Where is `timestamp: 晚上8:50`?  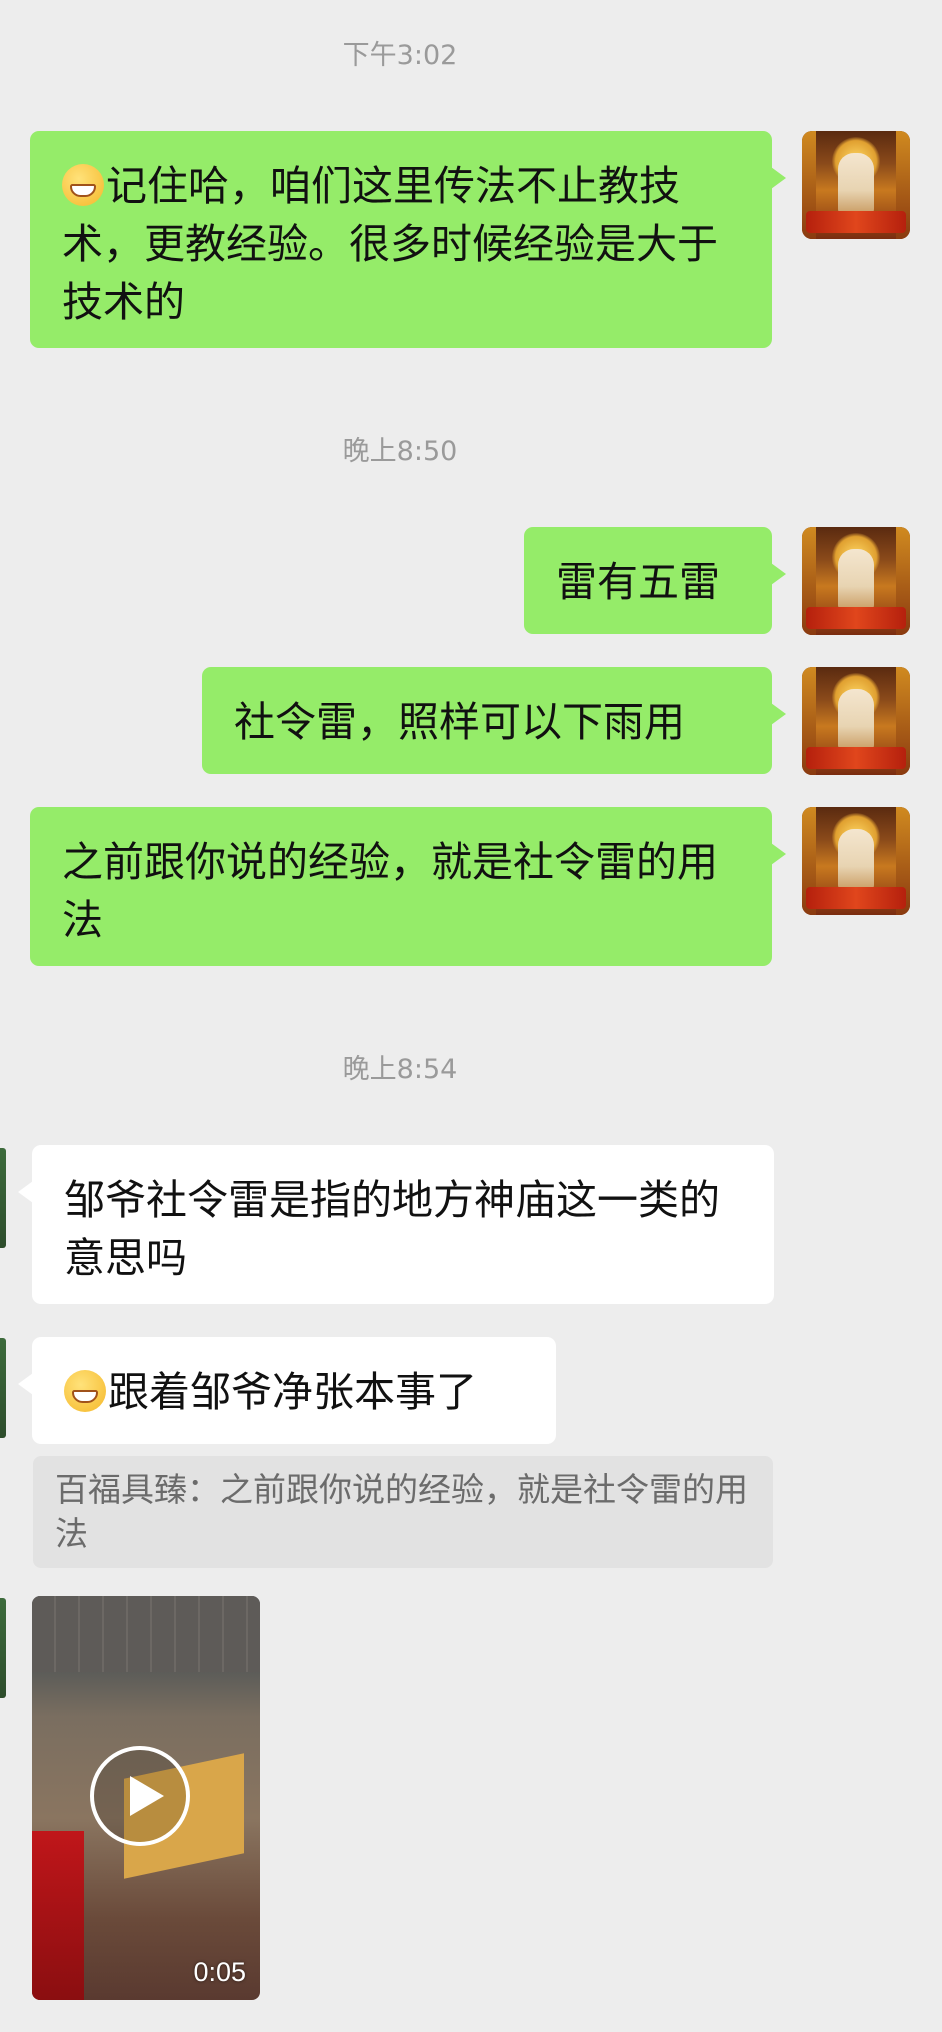
timestamp: 晚上8:50 is located at coordinates (400, 451).